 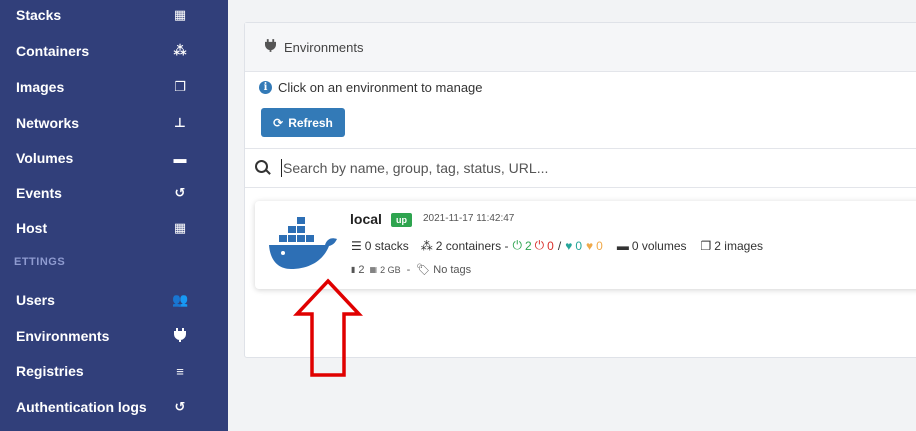 What do you see at coordinates (114, 228) in the screenshot?
I see `sidebar-item-host: Host ▦` at bounding box center [114, 228].